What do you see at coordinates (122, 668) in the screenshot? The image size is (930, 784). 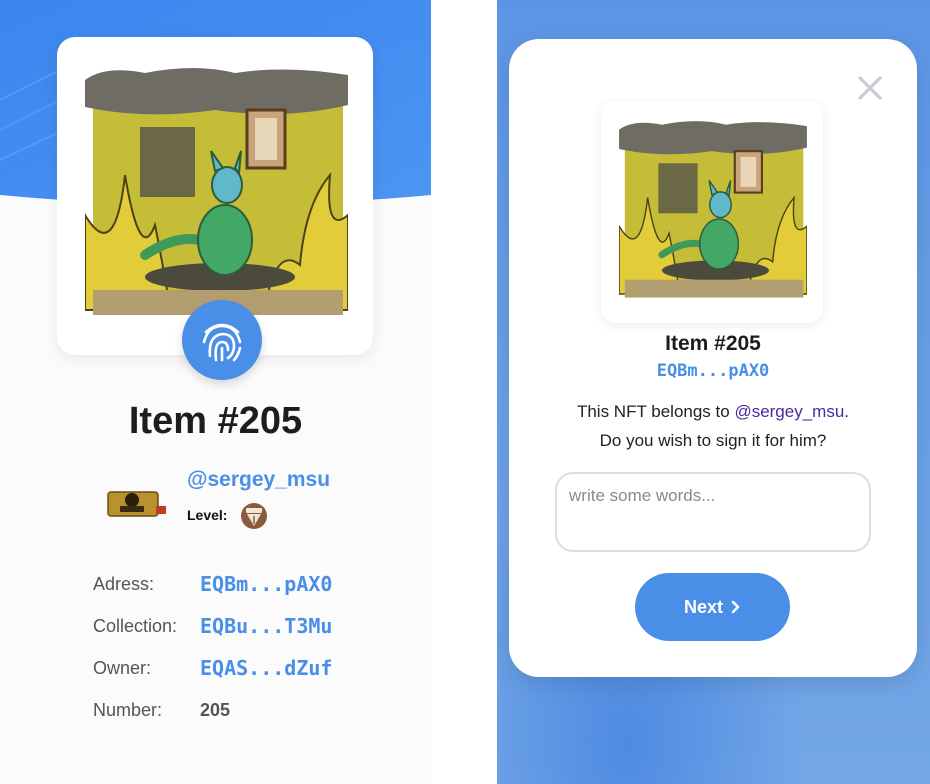 I see `owner-label: Owner:` at bounding box center [122, 668].